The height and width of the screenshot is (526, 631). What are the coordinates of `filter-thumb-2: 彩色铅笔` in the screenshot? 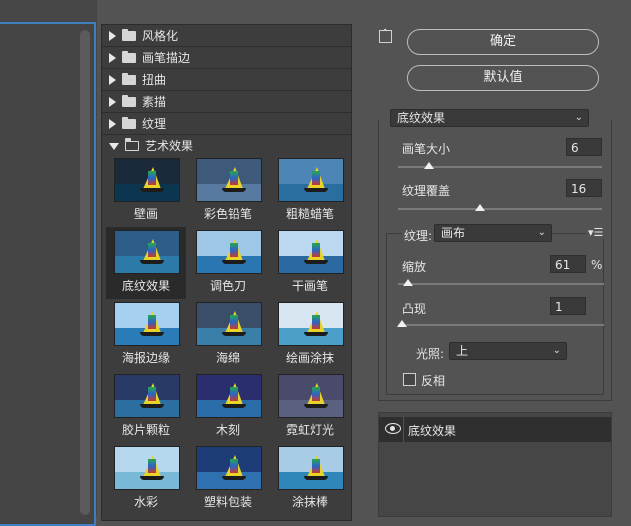 It's located at (228, 191).